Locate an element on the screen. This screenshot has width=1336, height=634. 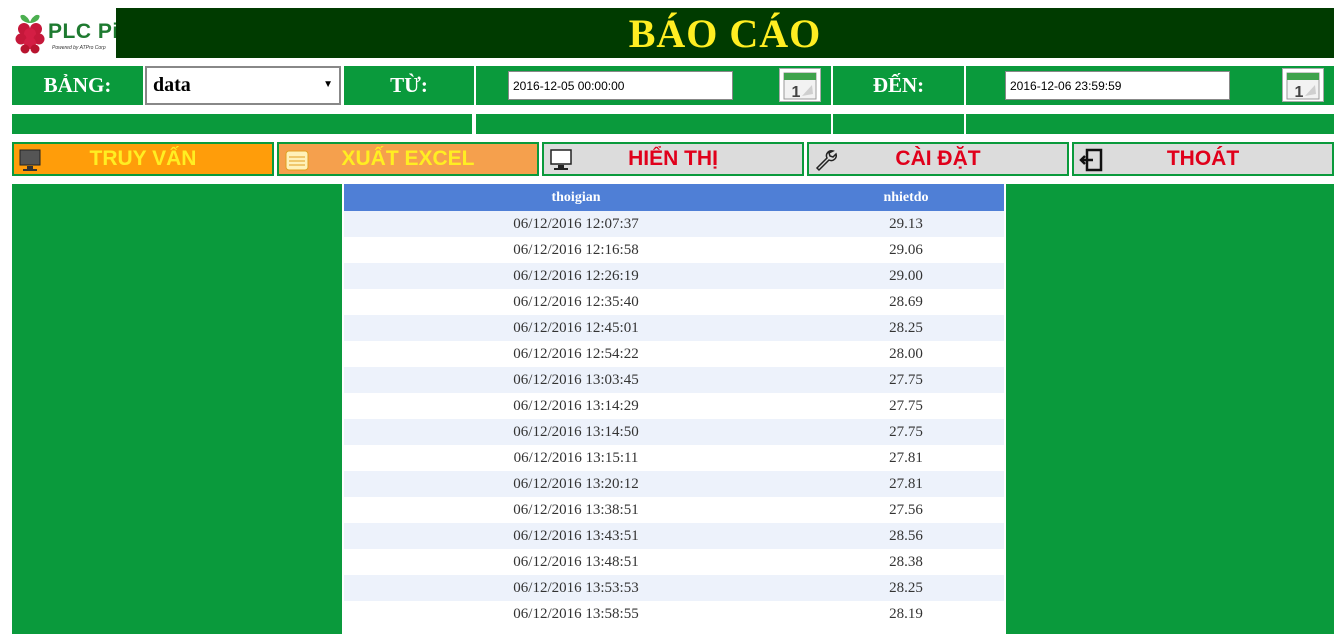
logo-tagline: Powered by ATPro Corp is located at coordinates (79, 48).